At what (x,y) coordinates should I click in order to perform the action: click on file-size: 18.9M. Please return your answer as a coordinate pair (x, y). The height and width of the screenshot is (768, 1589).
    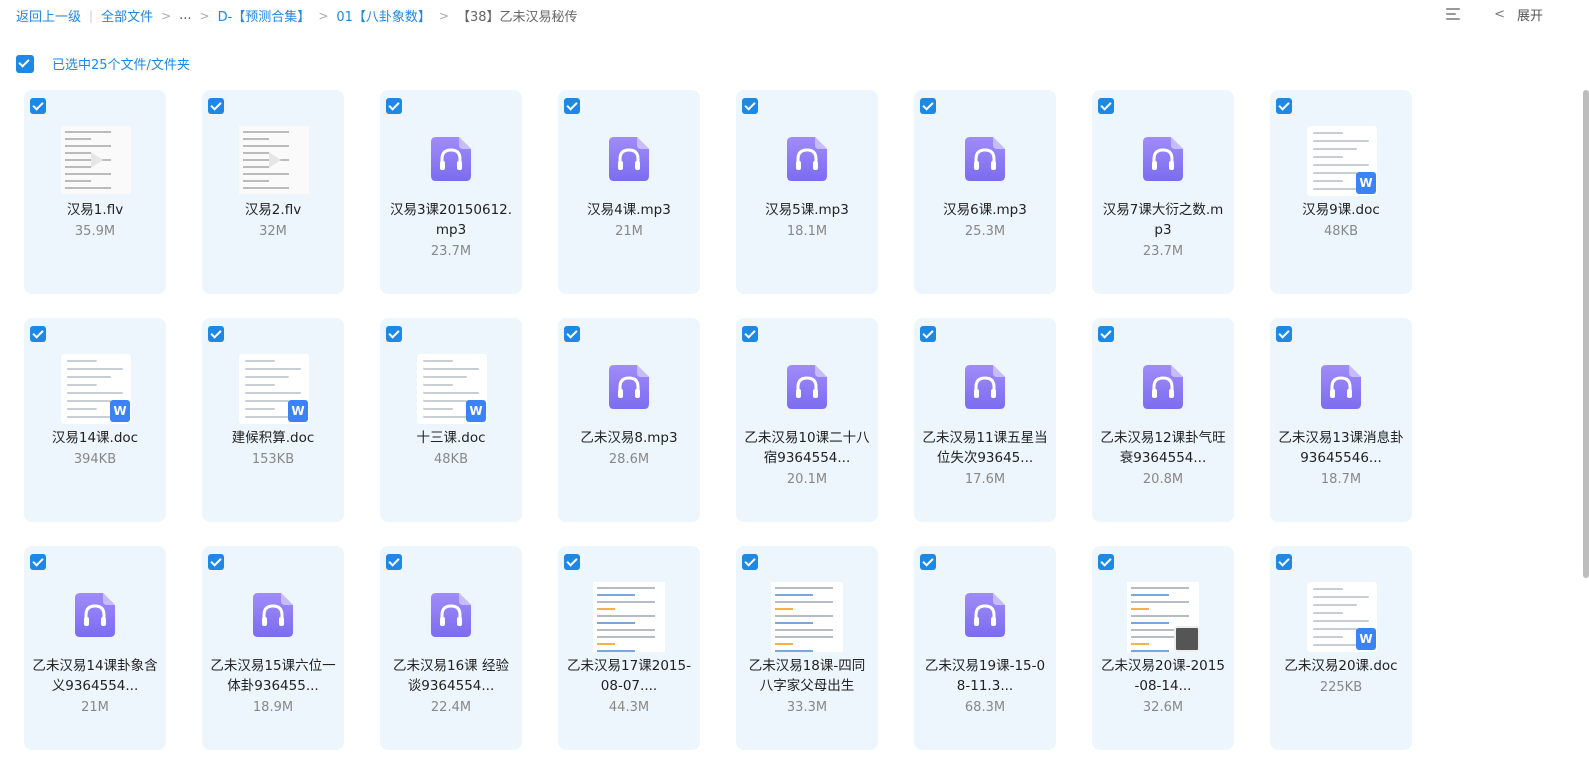
    Looking at the image, I should click on (273, 707).